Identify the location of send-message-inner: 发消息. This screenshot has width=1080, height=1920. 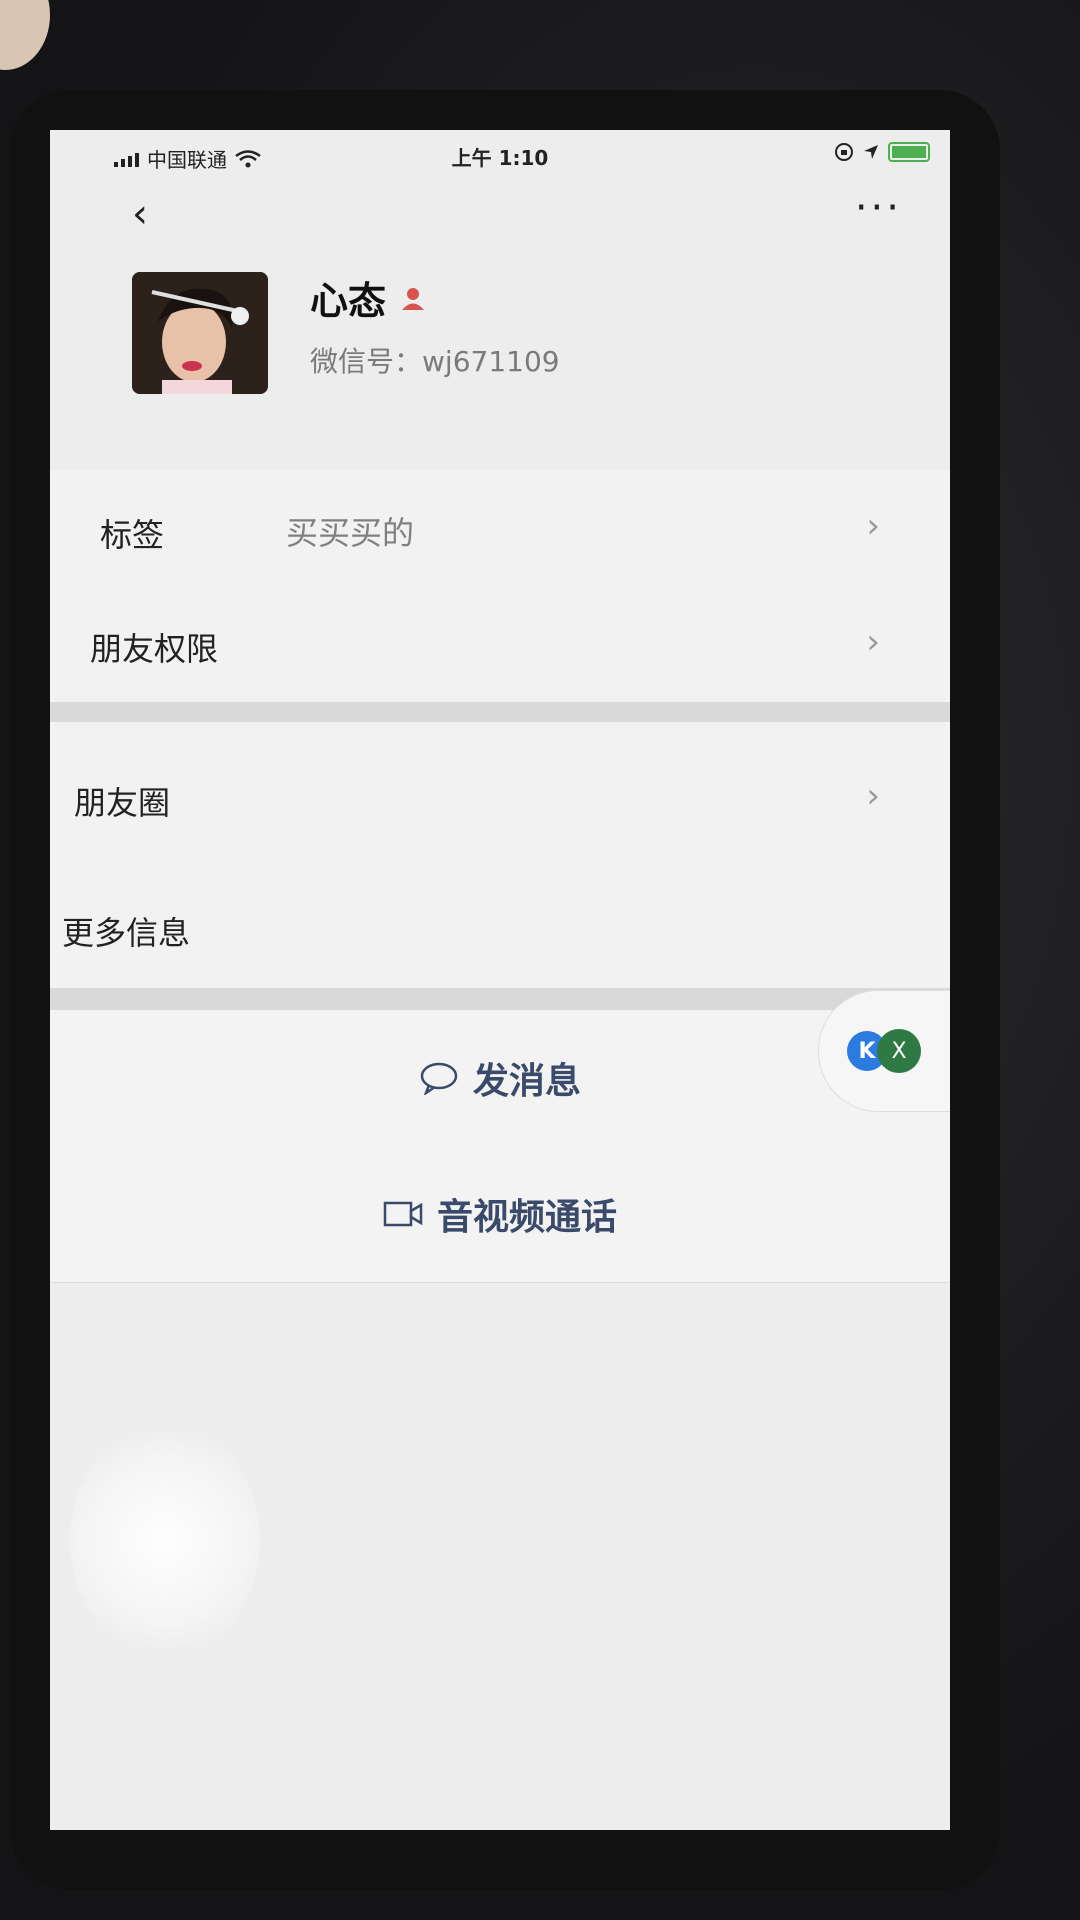
(500, 1078).